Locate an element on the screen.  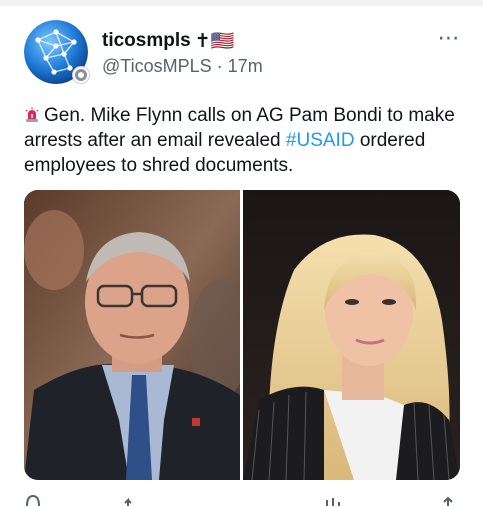
reply-icon is located at coordinates (33, 499).